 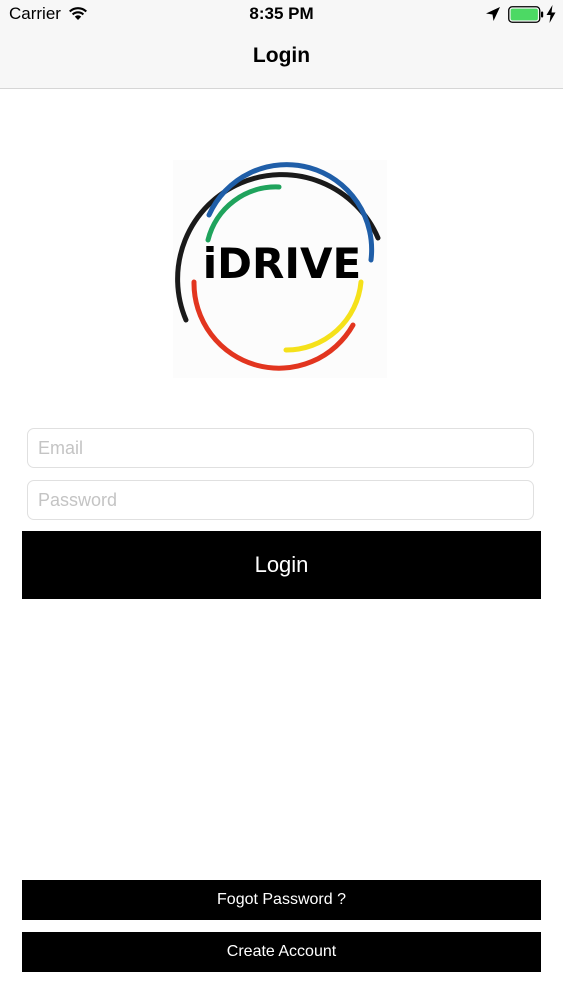 I want to click on status-bar: Carrier 8:35 PM, so click(x=281, y=15).